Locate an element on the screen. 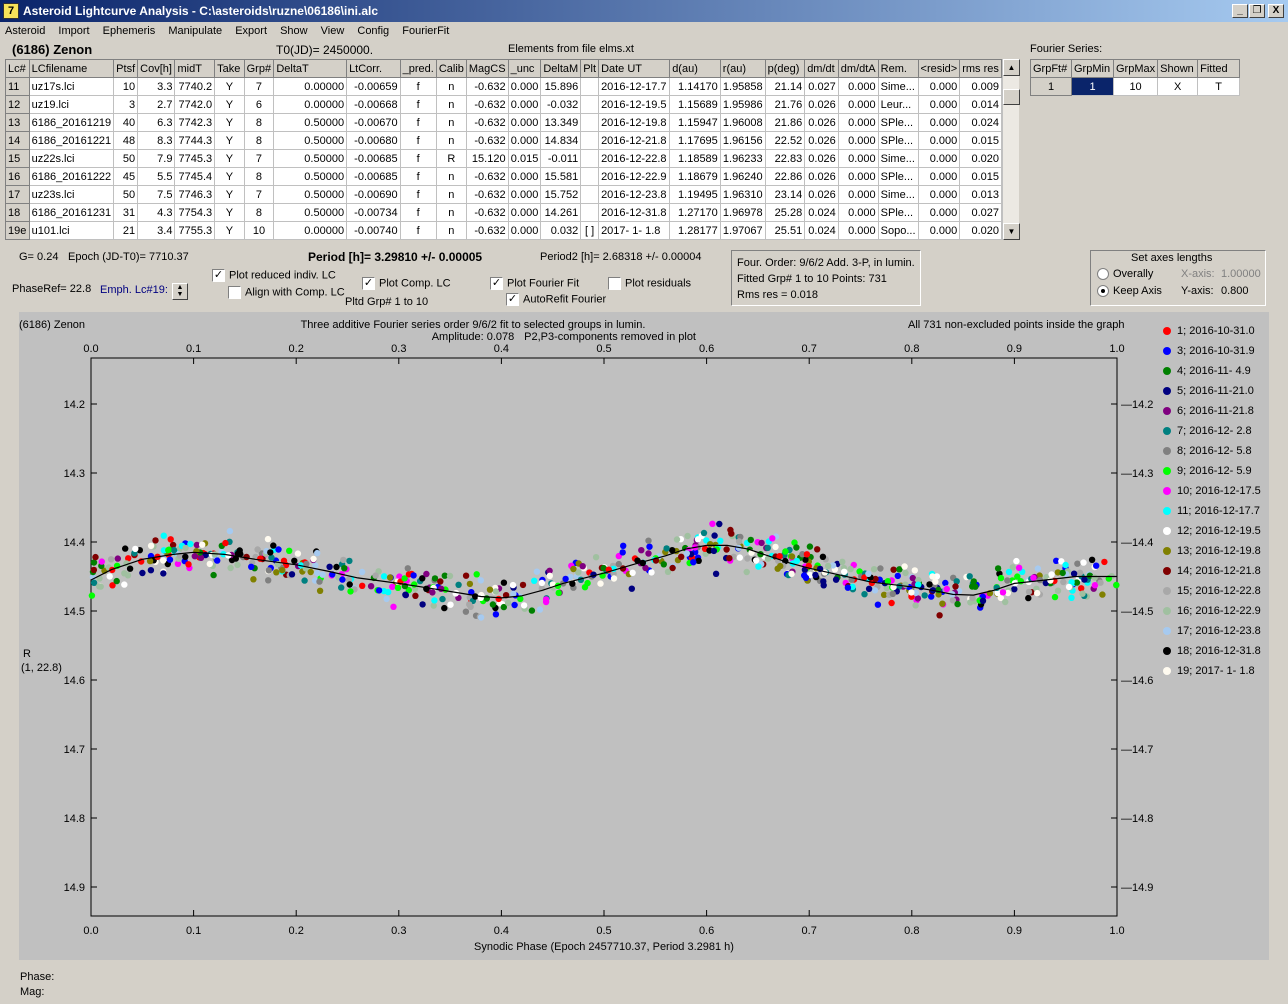 Image resolution: width=1288 pixels, height=1004 pixels. table-cell: 7744.3 is located at coordinates (195, 140).